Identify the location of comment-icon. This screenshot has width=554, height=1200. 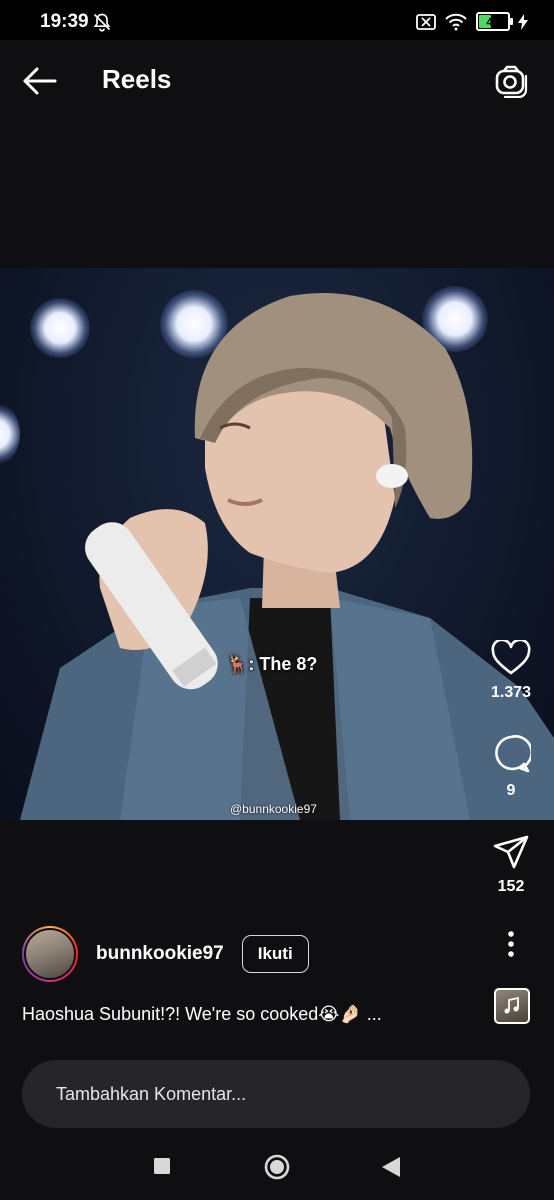
(511, 754).